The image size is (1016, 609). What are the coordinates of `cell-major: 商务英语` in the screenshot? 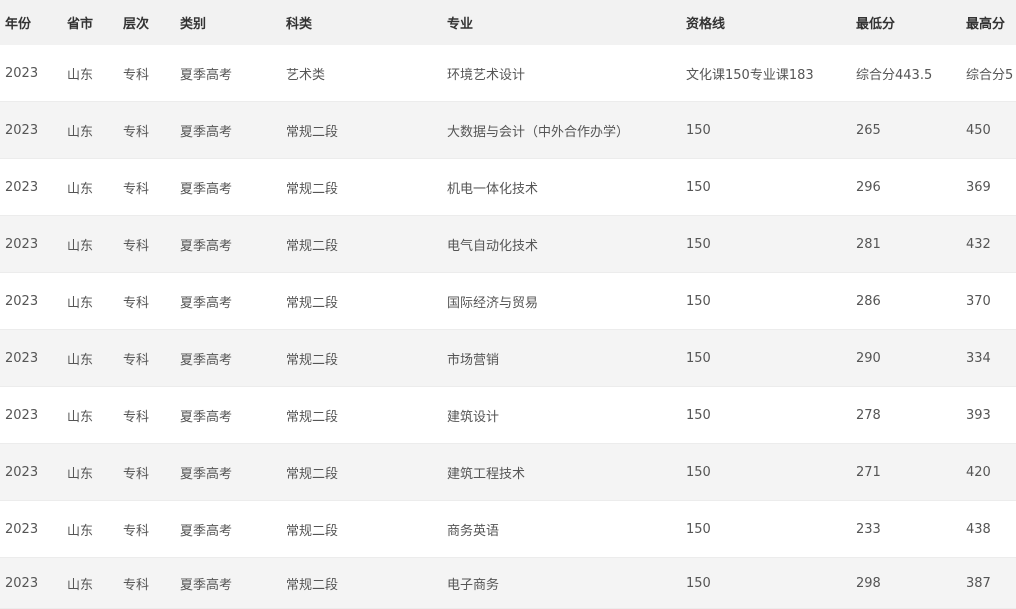 It's located at (473, 531).